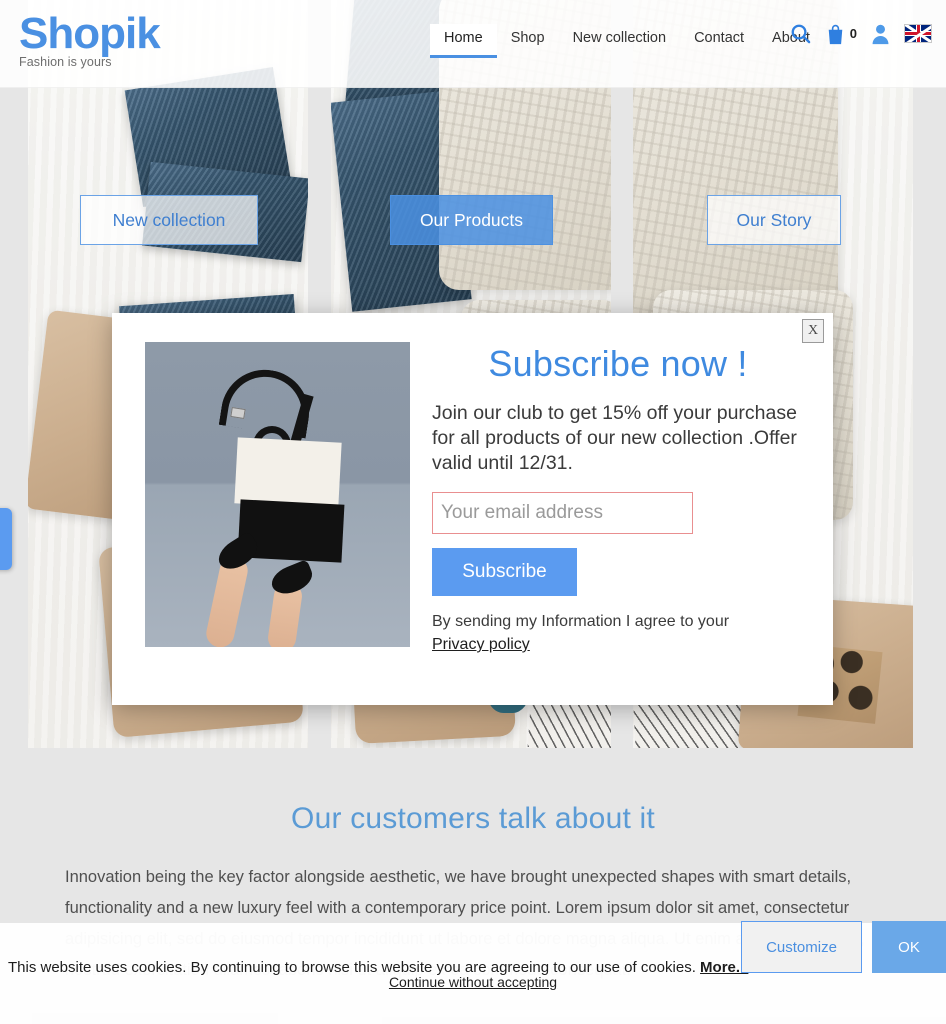 This screenshot has height=1024, width=946. I want to click on main-navigation: Home Shop New collection Contact About, so click(627, 41).